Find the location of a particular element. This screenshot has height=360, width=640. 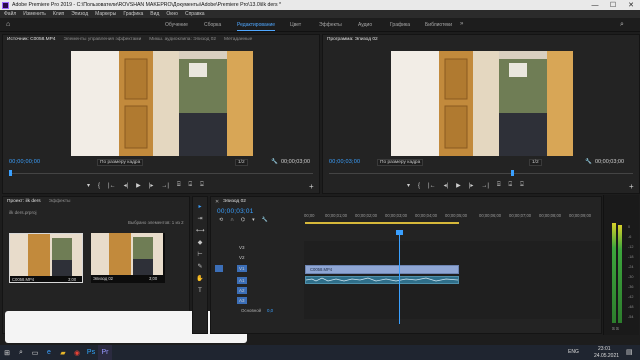

program-scrub-bar is located at coordinates (481, 173).